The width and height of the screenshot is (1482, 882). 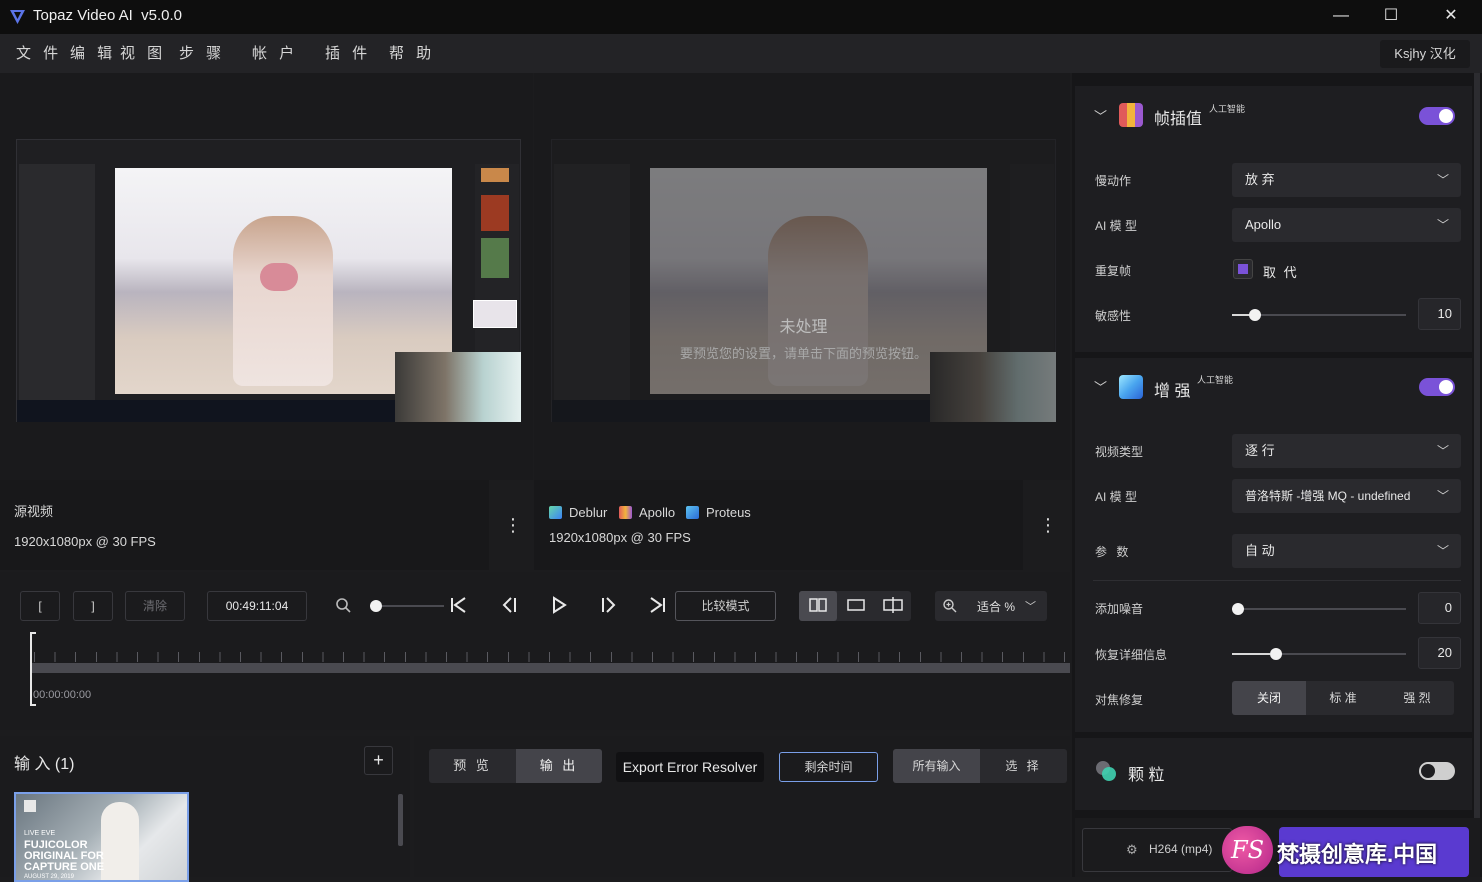 I want to click on video-type-value: 逐 行, so click(x=1260, y=450).